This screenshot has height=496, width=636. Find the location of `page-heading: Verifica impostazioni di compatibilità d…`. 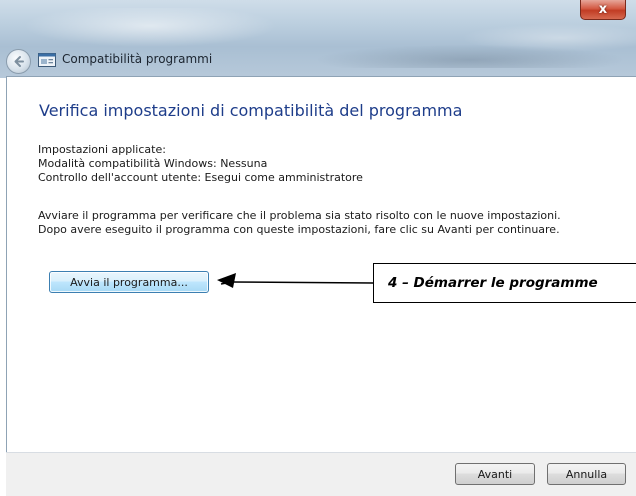

page-heading: Verifica impostazioni di compatibilità d… is located at coordinates (251, 110).